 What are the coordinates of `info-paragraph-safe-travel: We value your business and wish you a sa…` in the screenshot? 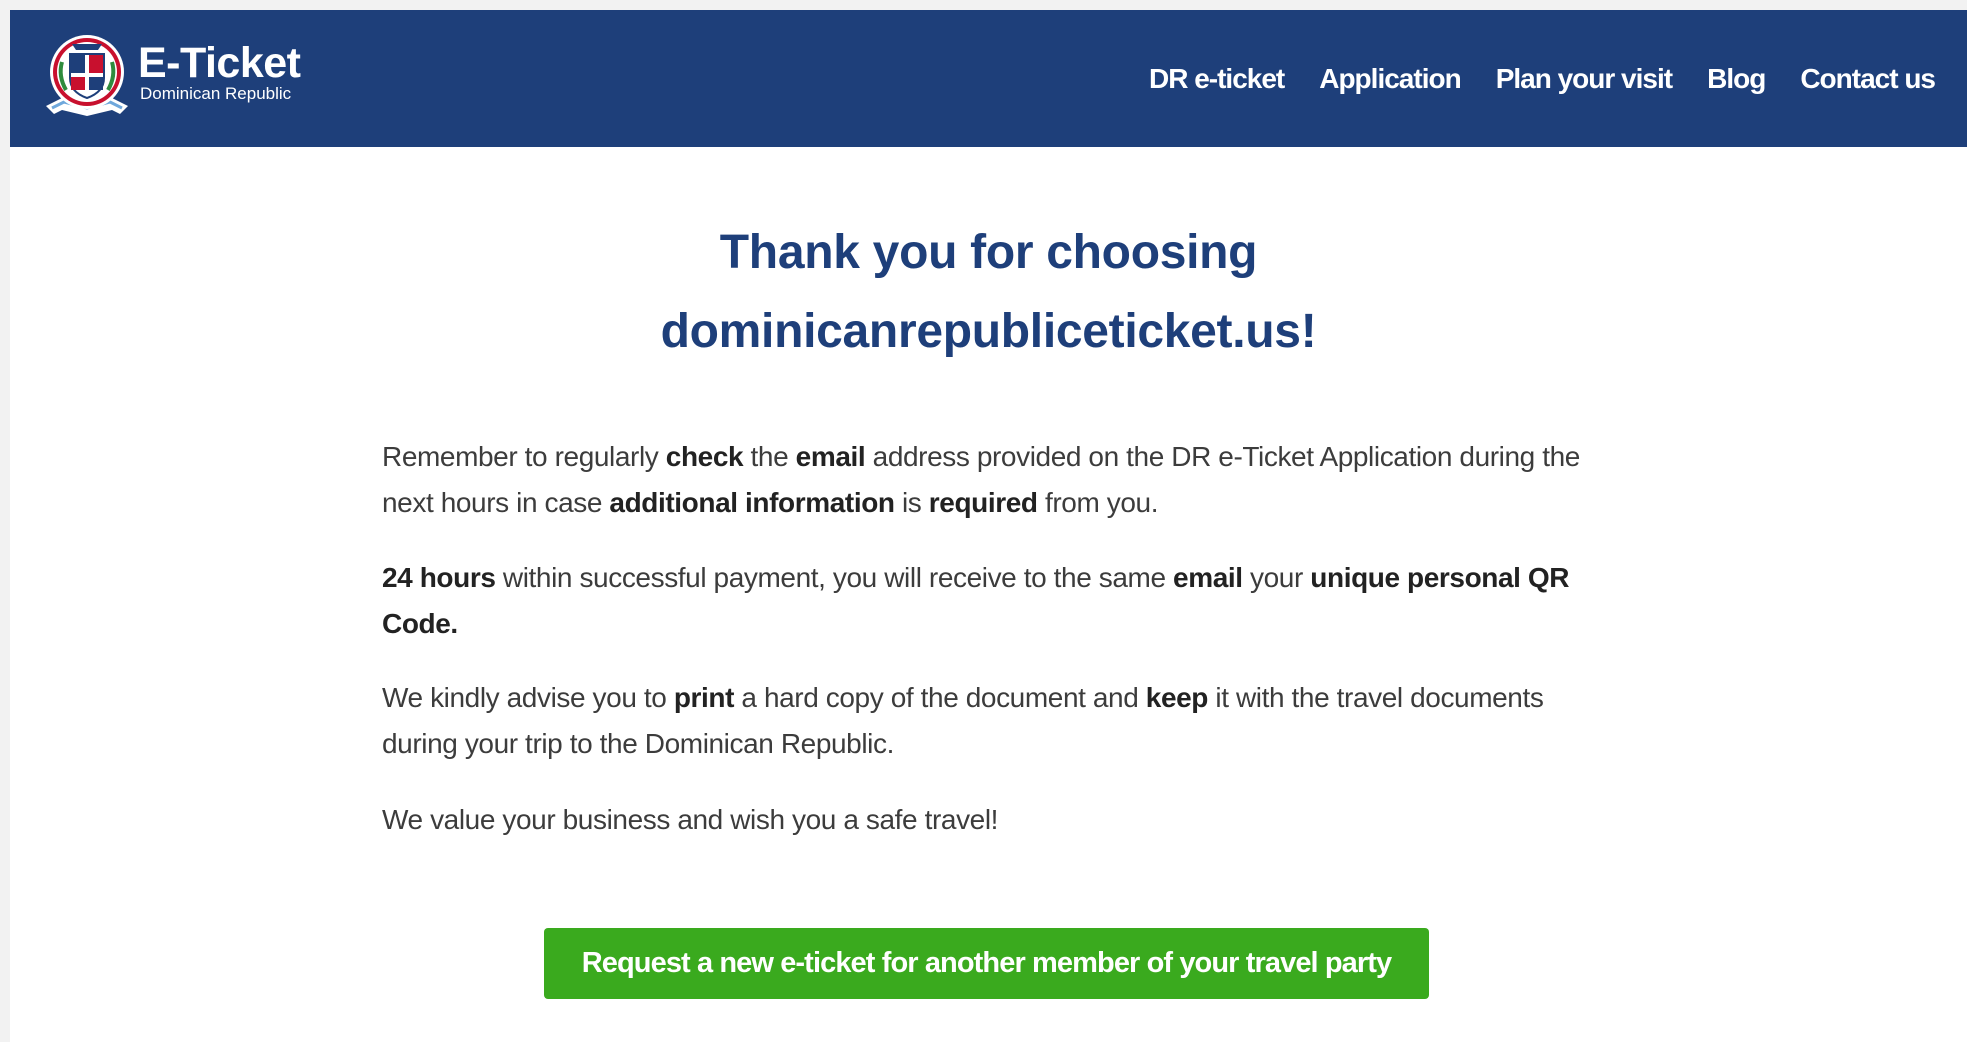 It's located at (997, 820).